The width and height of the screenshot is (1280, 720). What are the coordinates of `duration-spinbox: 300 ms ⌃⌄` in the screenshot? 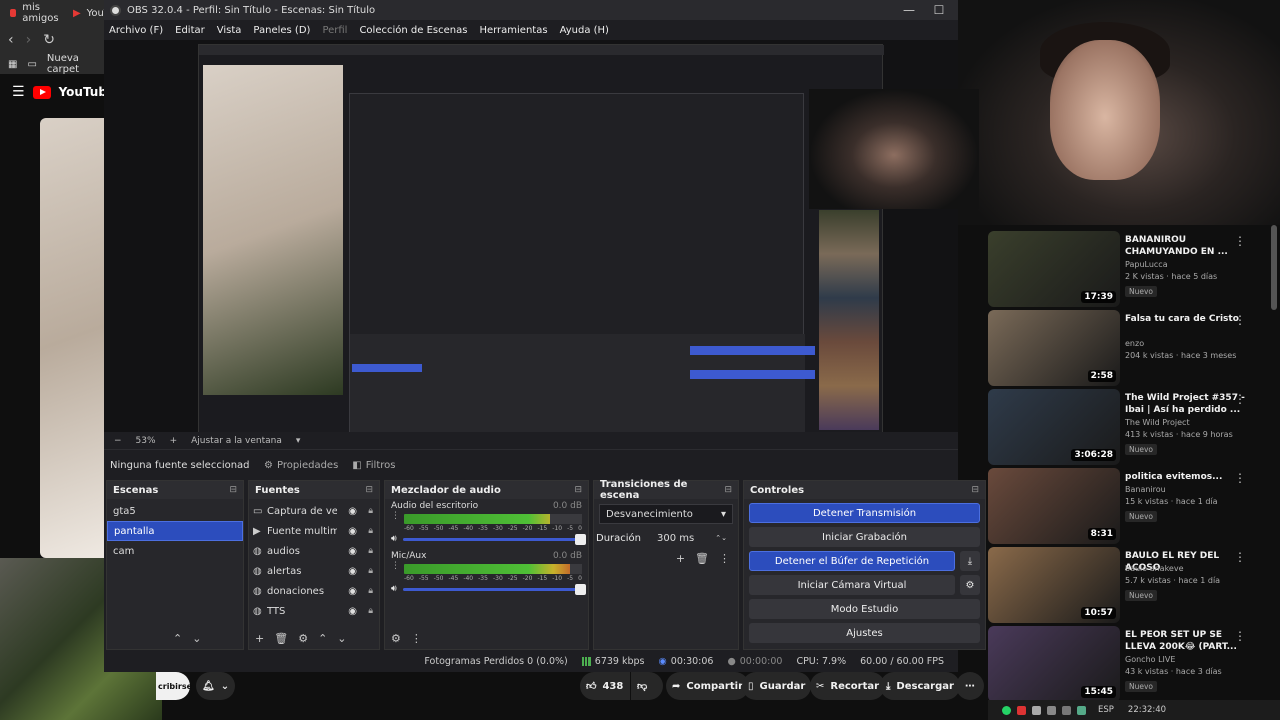 It's located at (692, 538).